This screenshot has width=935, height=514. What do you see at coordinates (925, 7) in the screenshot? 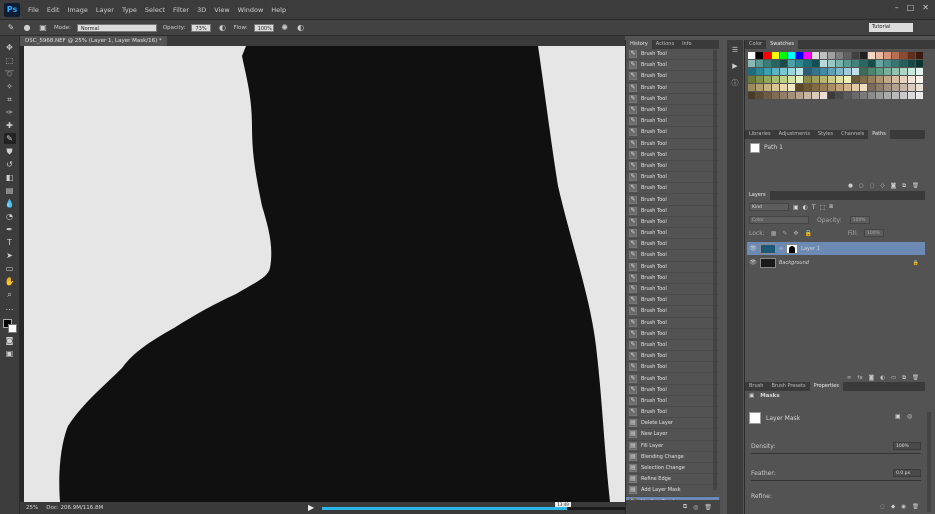
I see `close-icon: ✕` at bounding box center [925, 7].